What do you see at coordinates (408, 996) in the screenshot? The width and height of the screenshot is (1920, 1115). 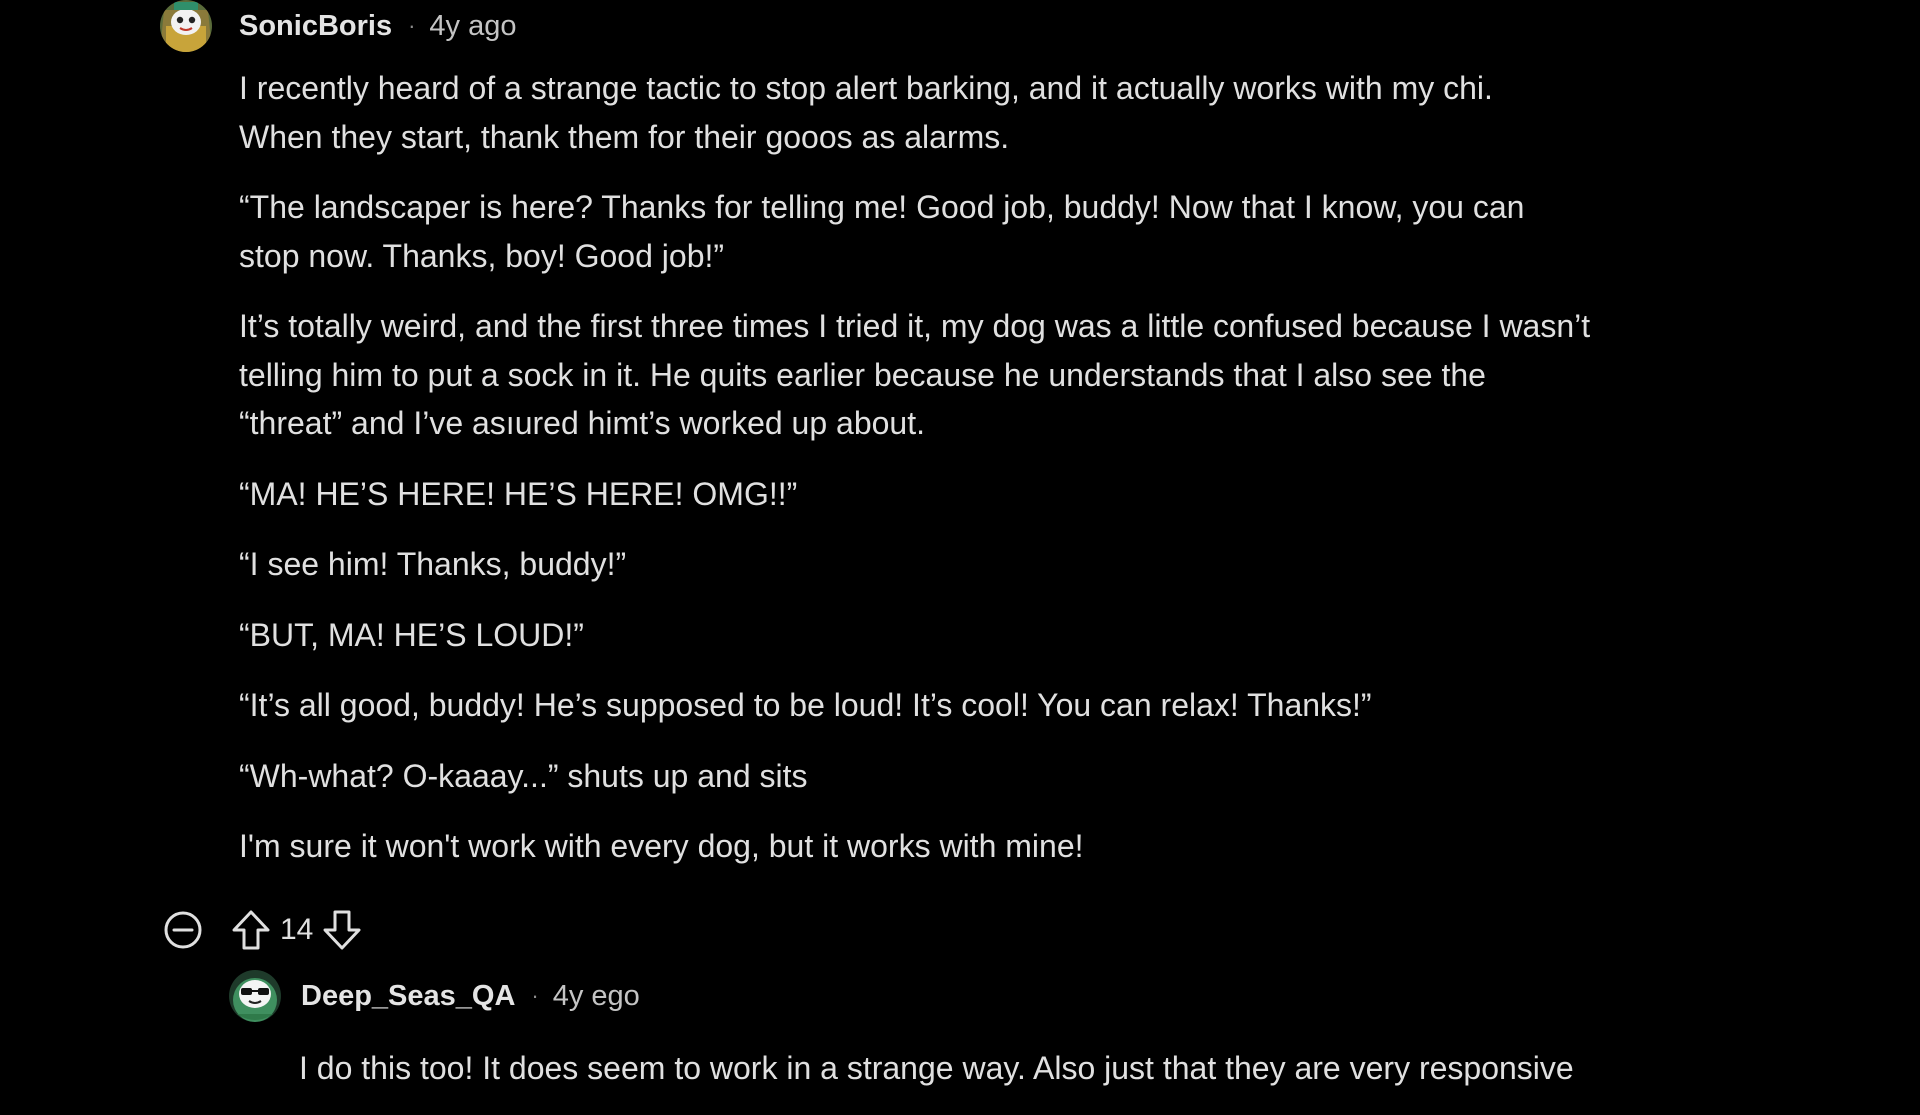 I see `username: Deep_Seas_QA` at bounding box center [408, 996].